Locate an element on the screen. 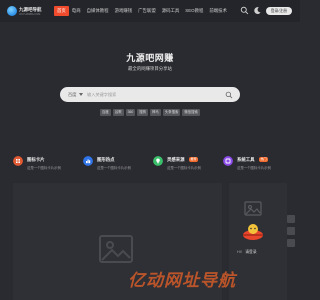 The image size is (320, 300). feature-card: 系统工具 热门 这是一个图标卡片示例 is located at coordinates (256, 166).